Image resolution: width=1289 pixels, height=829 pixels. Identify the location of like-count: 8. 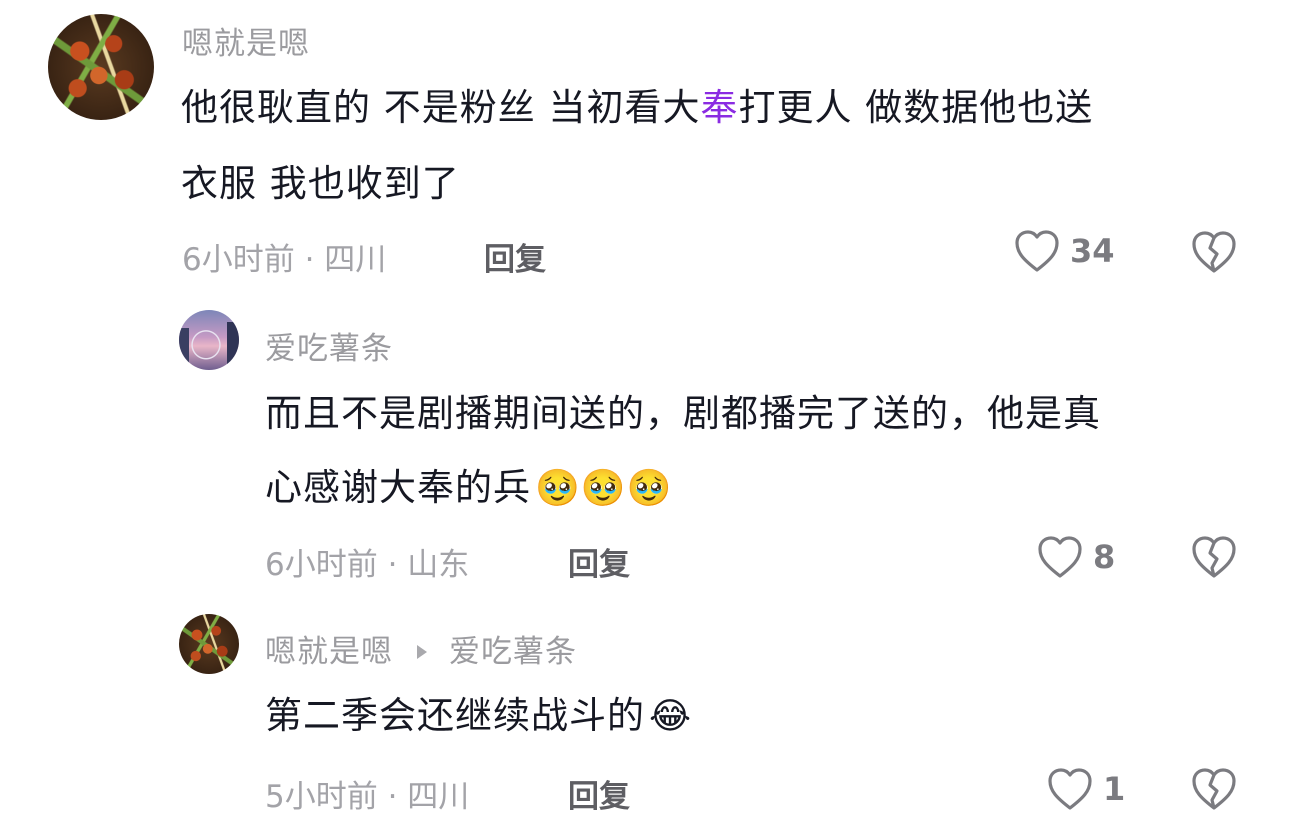
(1104, 557).